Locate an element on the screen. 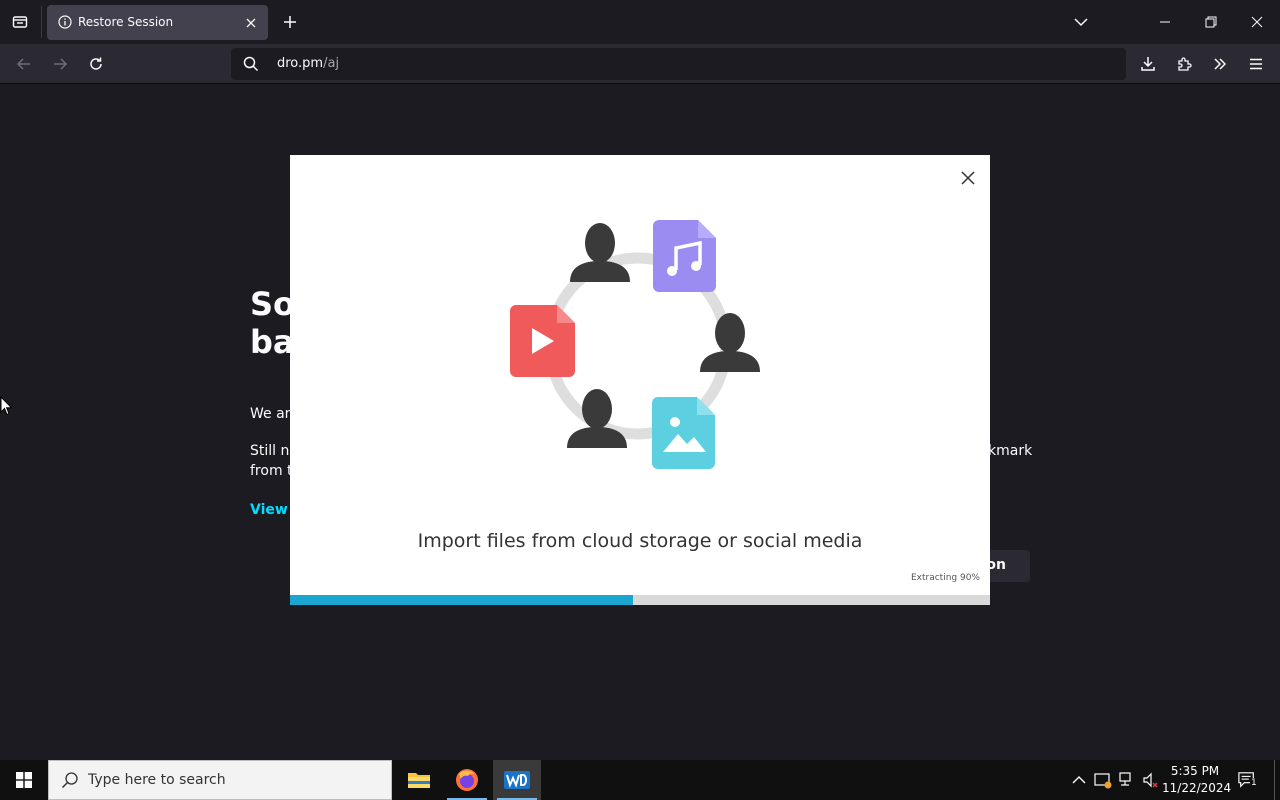 The width and height of the screenshot is (1280, 800). mouse-cursor-icon is located at coordinates (6, 406).